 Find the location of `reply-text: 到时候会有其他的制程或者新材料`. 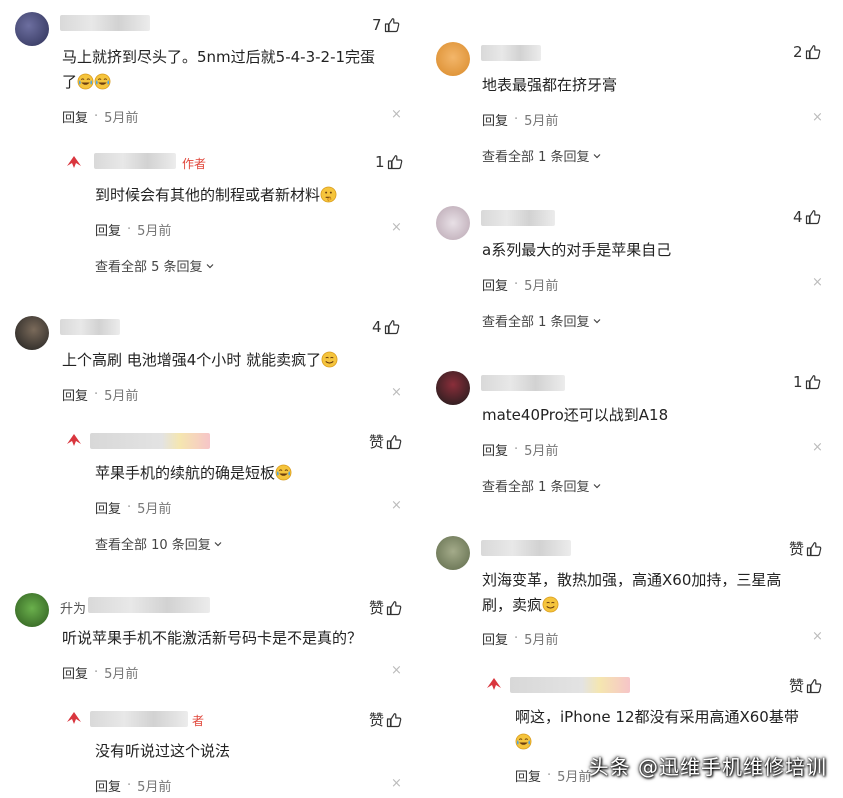

reply-text: 到时候会有其他的制程或者新材料 is located at coordinates (216, 195).